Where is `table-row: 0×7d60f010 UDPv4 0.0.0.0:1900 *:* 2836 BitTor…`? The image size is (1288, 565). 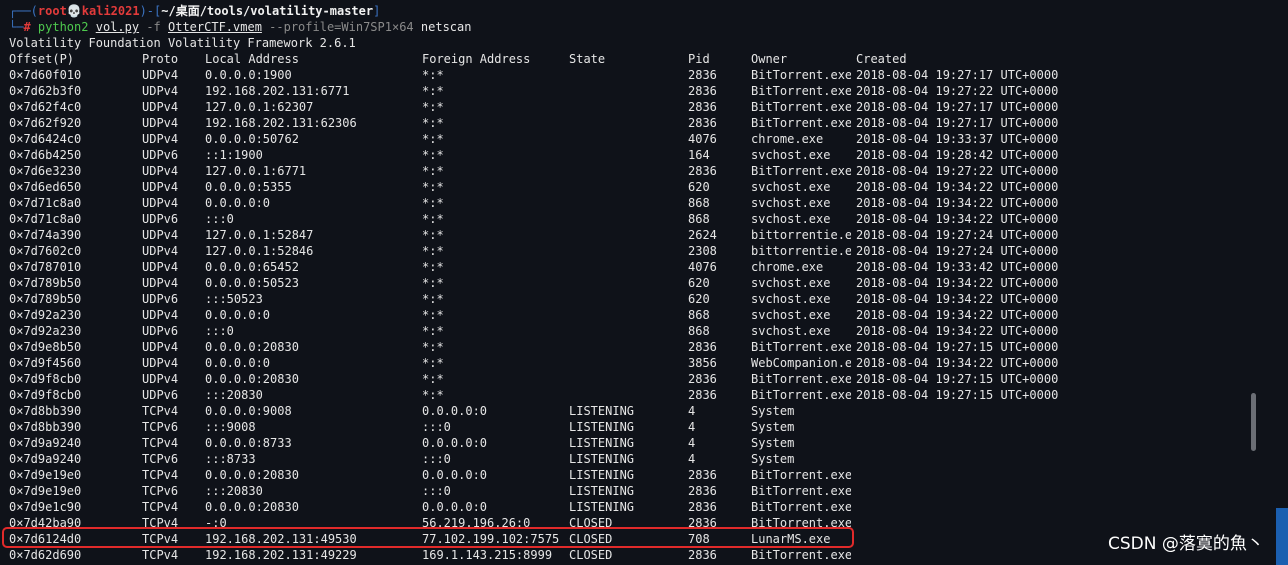 table-row: 0×7d60f010 UDPv4 0.0.0.0:1900 *:* 2836 BitTor… is located at coordinates (644, 75).